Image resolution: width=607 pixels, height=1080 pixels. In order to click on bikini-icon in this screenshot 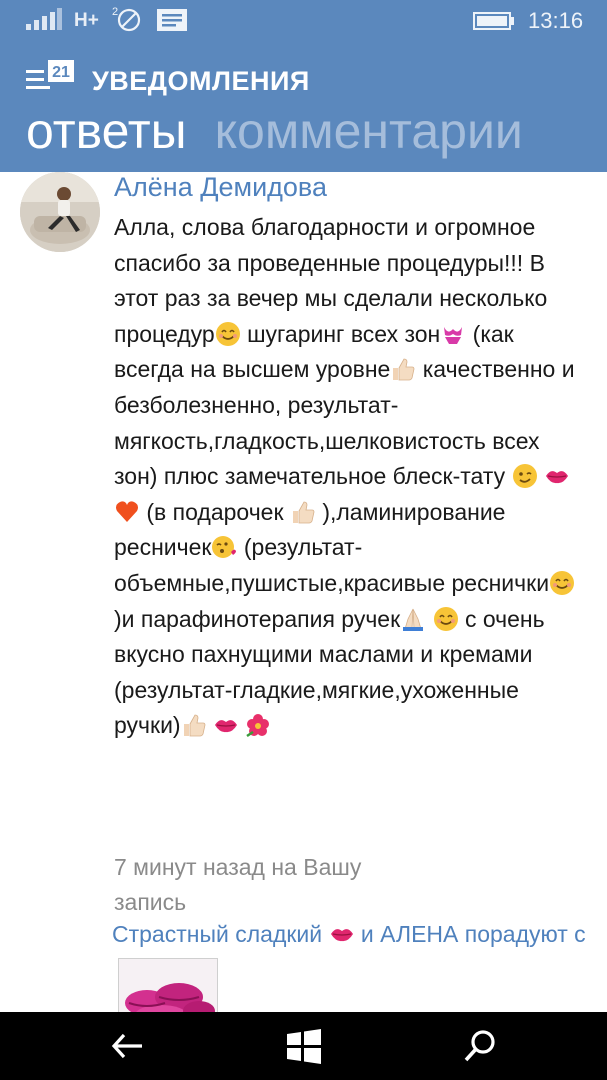, I will do `click(453, 335)`.